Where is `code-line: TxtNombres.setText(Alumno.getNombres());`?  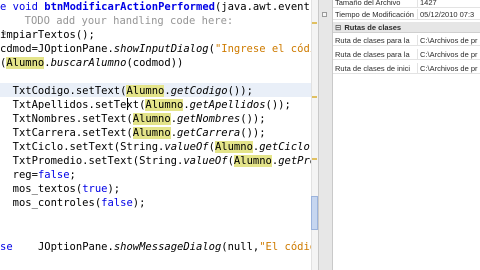 code-line: TxtNombres.setText(Alumno.getNombres()); is located at coordinates (133, 119).